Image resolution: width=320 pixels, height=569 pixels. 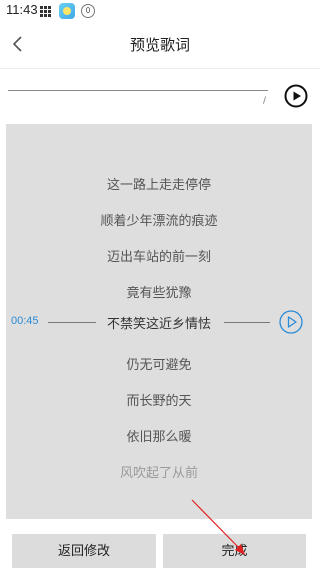 I want to click on lyric-line: 依旧那么暖, so click(x=159, y=437).